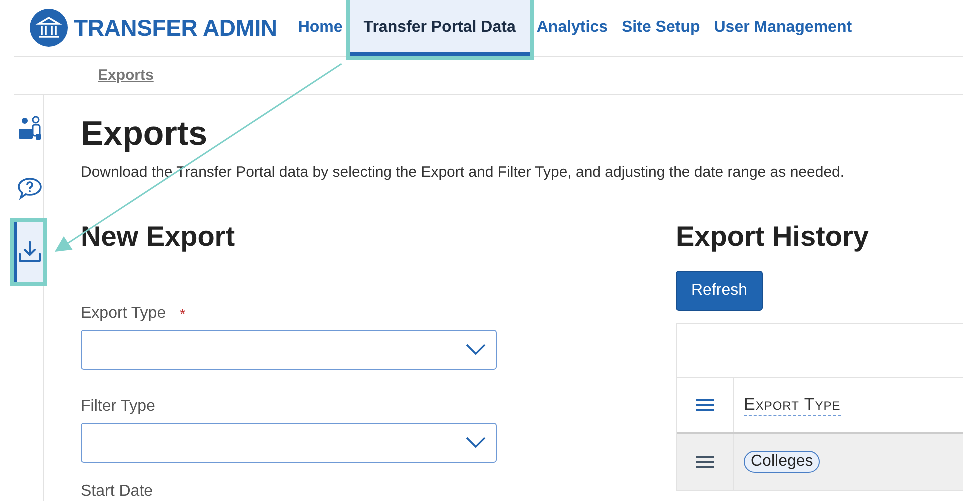  I want to click on page-title: Exports, so click(145, 134).